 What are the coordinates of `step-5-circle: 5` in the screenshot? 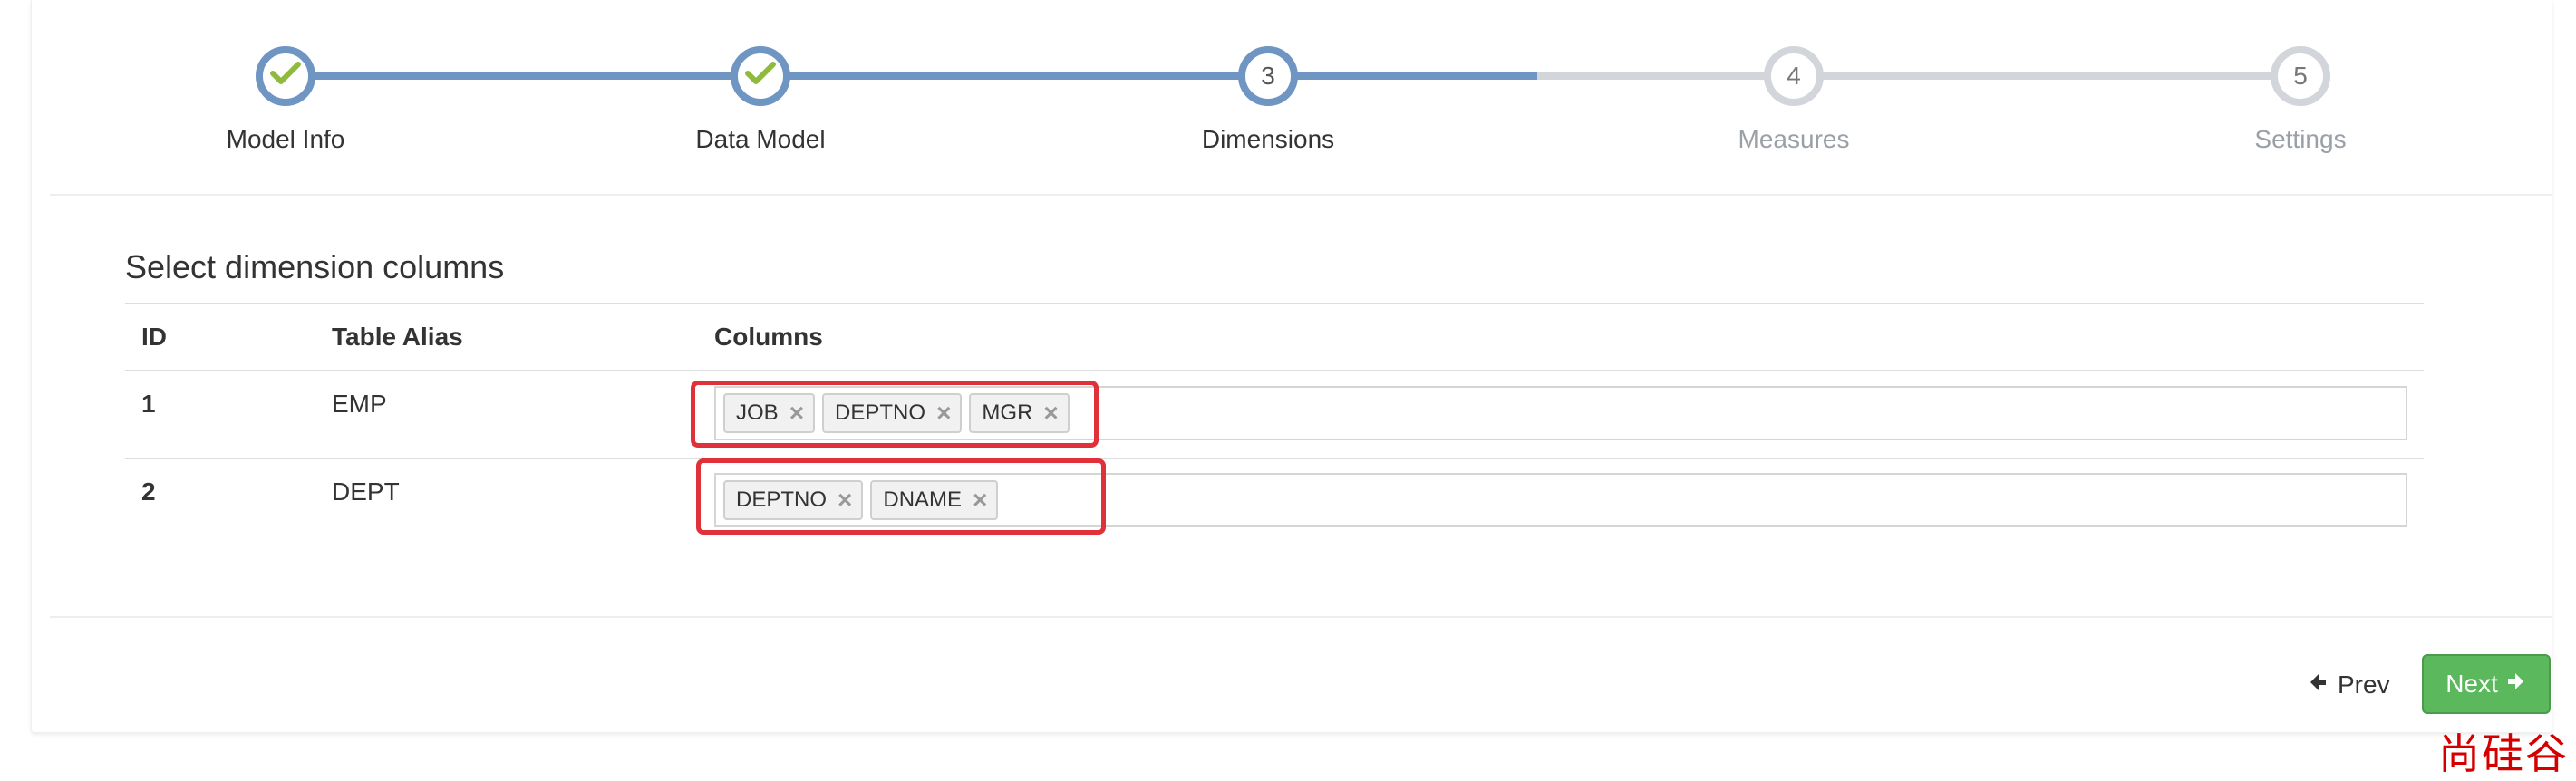 It's located at (2300, 76).